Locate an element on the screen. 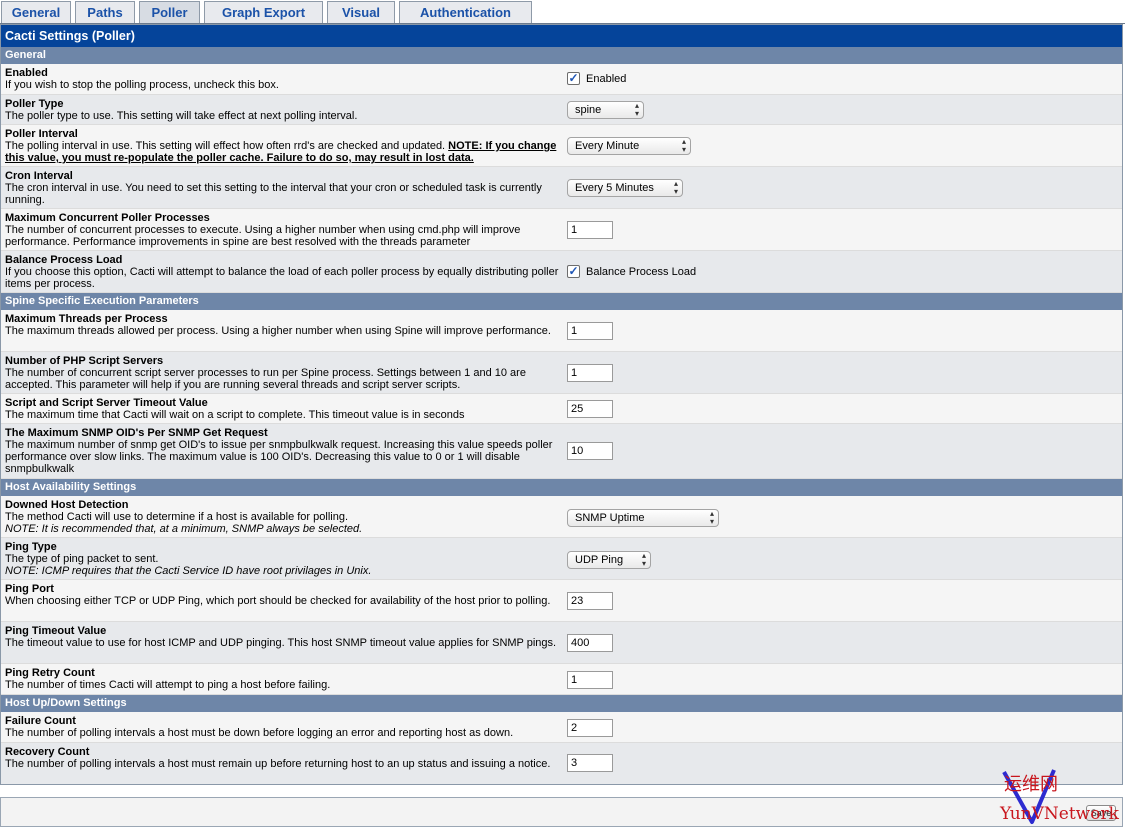 This screenshot has height=829, width=1125. setting-name: Maximum Concurrent Poller Processes is located at coordinates (107, 218).